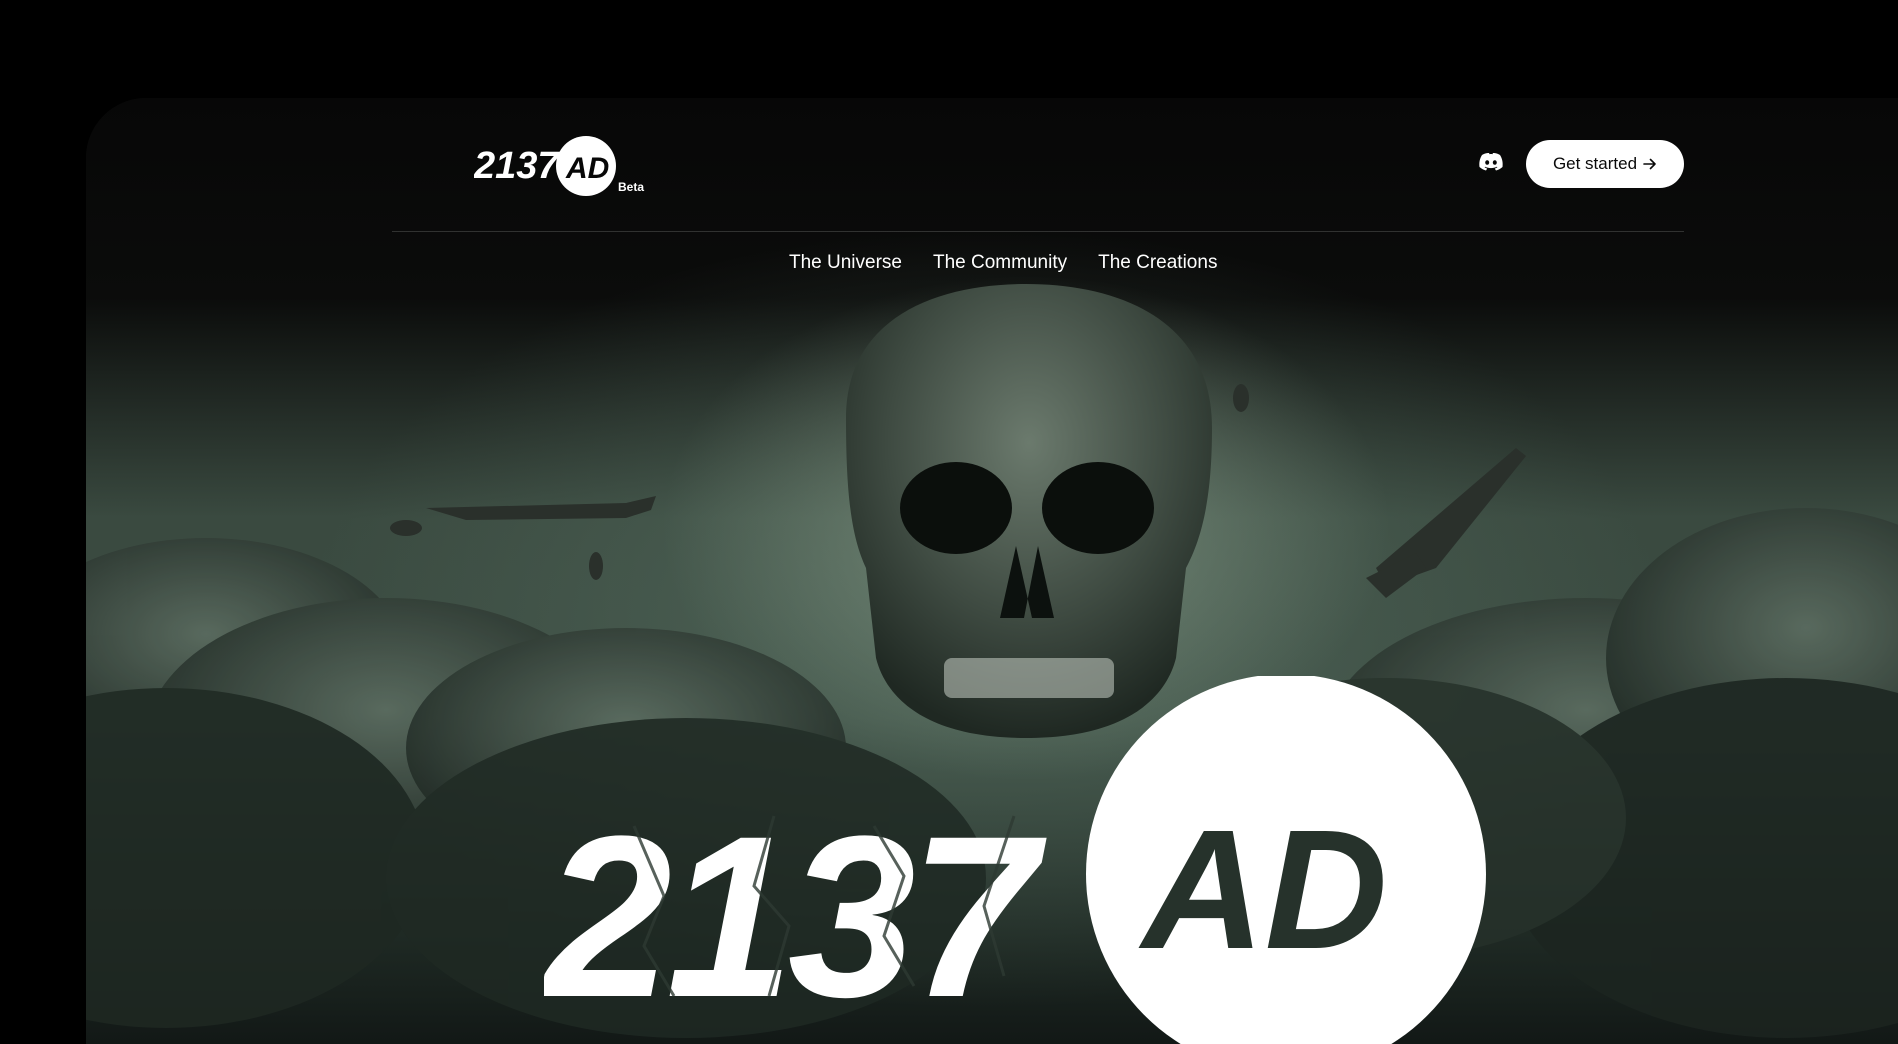 The height and width of the screenshot is (1044, 1898). What do you see at coordinates (1029, 511) in the screenshot?
I see `skull` at bounding box center [1029, 511].